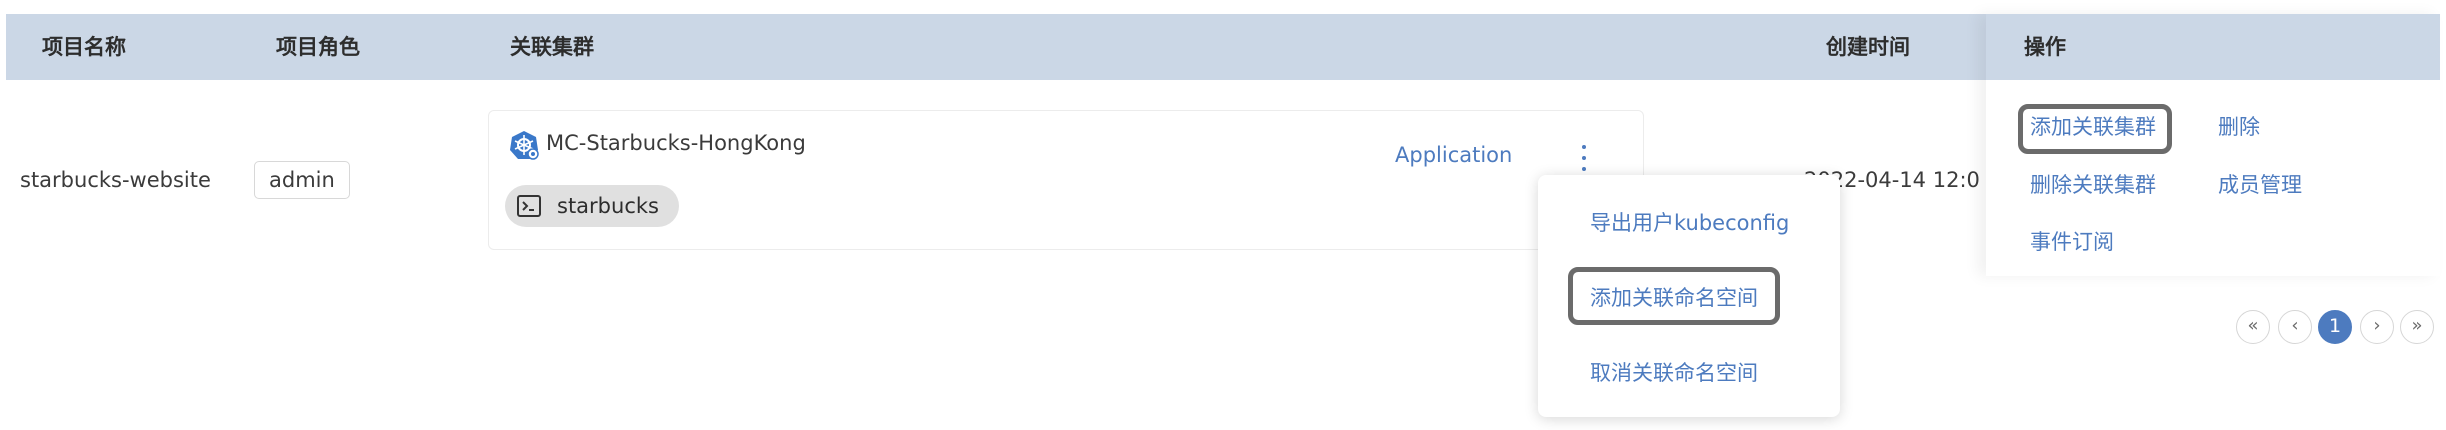 This screenshot has width=2446, height=430. What do you see at coordinates (1674, 297) in the screenshot?
I see `menu-item-add-namespace: 添加关联命名空间` at bounding box center [1674, 297].